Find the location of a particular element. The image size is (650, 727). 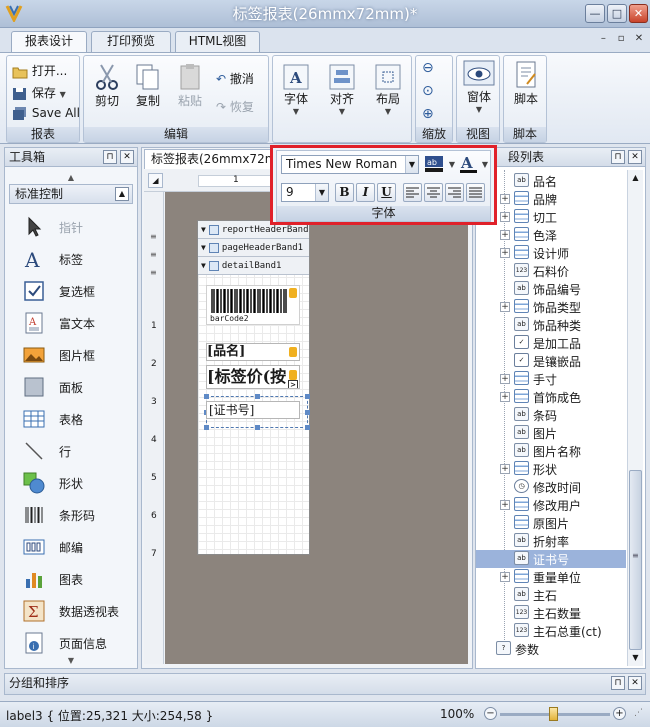

field-item: 123 主石总重(ct) is located at coordinates (551, 631).